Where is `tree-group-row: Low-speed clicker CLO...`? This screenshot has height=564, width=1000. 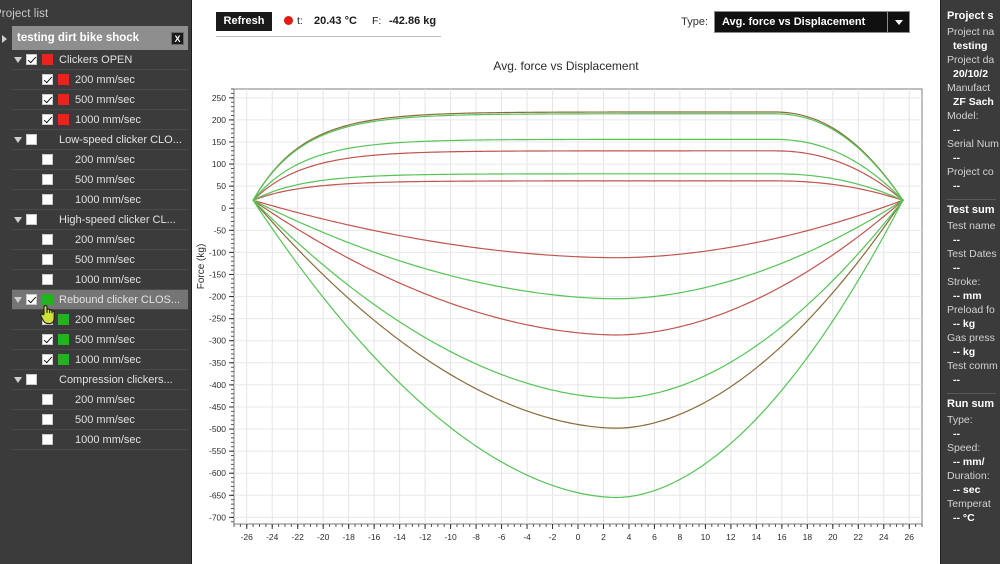 tree-group-row: Low-speed clicker CLO... is located at coordinates (100, 140).